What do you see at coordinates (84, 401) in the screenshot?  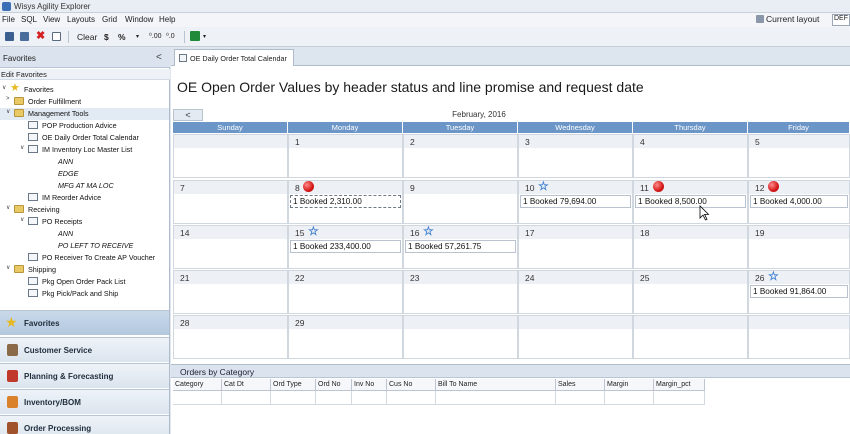 I see `nav-inventory-bom: Inventory/BOM` at bounding box center [84, 401].